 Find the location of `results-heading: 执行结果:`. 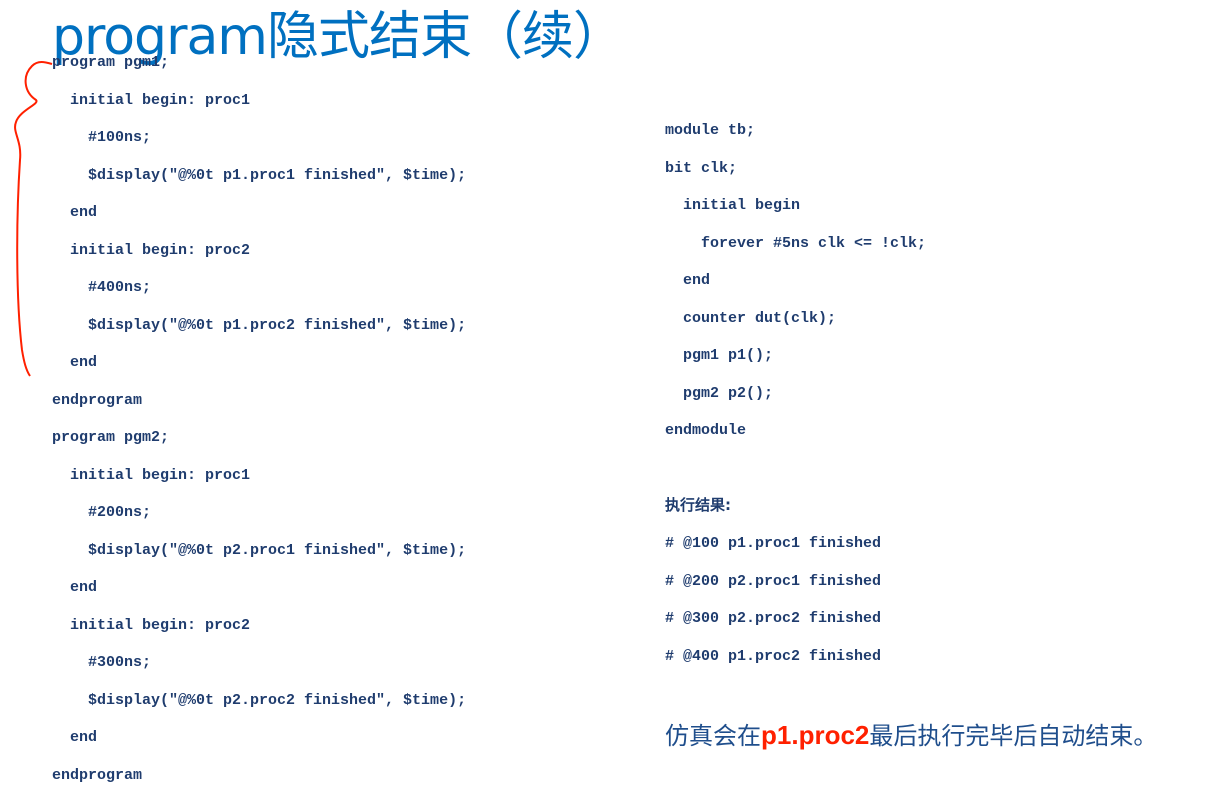

results-heading: 执行结果: is located at coordinates (698, 505).